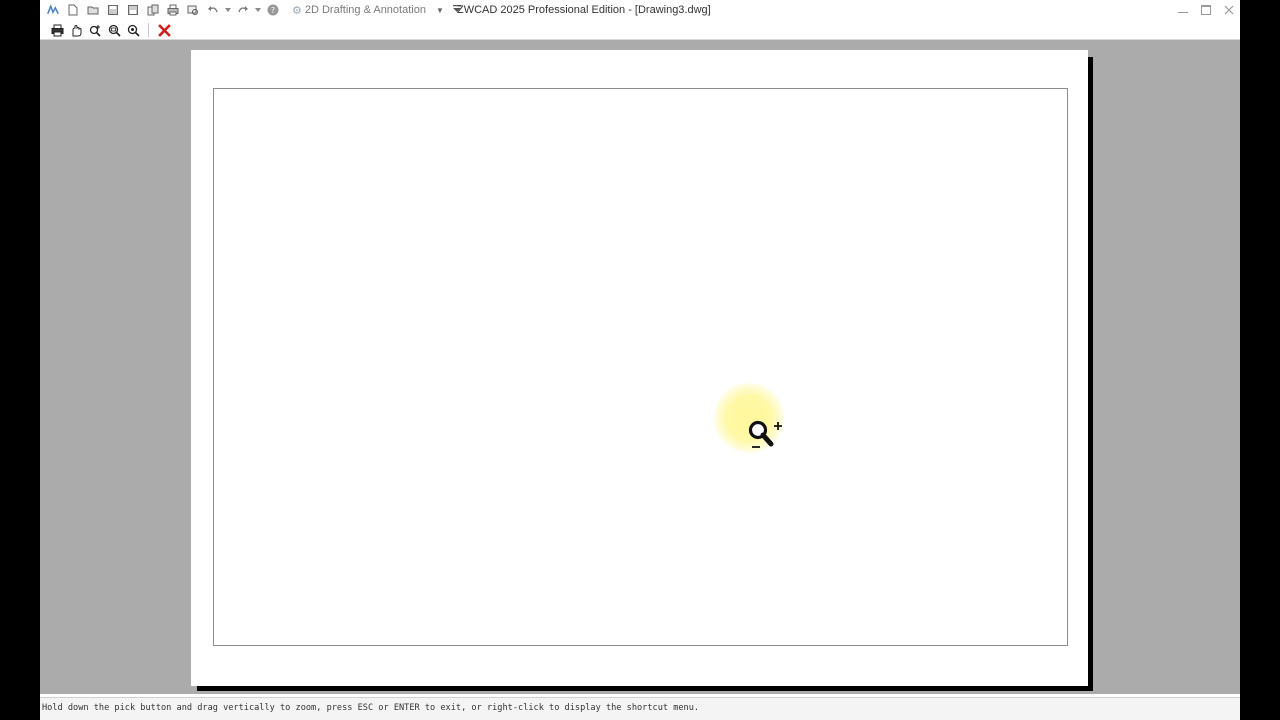 This screenshot has width=1280, height=720. Describe the element at coordinates (95, 30) in the screenshot. I see `zoom-realtime-icon` at that location.